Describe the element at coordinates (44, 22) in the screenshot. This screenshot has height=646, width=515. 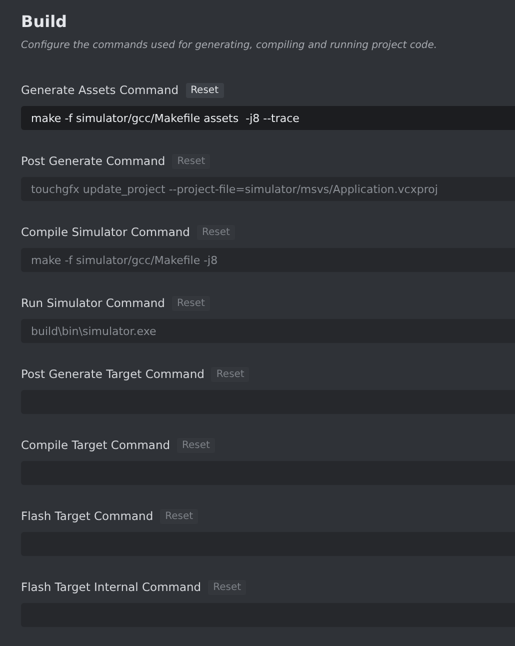
I see `section-title: Build` at that location.